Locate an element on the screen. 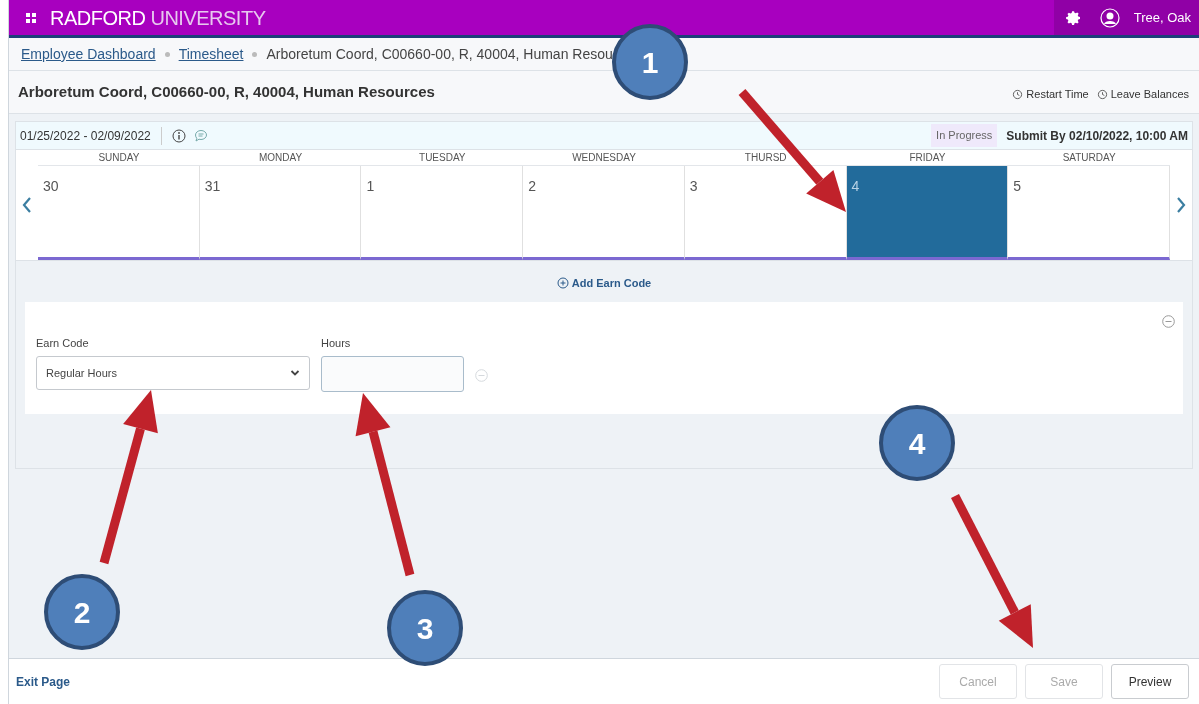 Image resolution: width=1199 pixels, height=704 pixels. hours-input is located at coordinates (392, 374).